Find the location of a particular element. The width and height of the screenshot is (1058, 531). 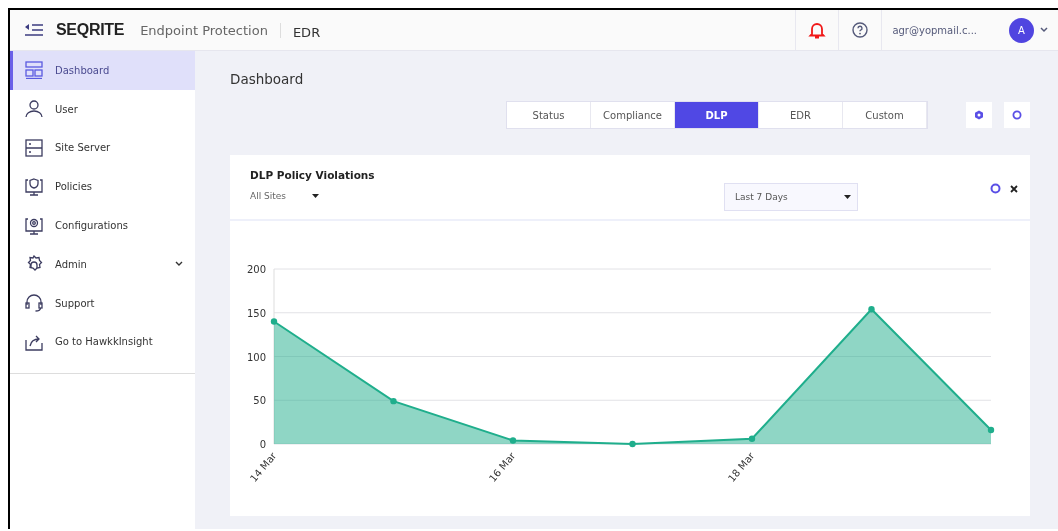

page-title: Dashboard is located at coordinates (267, 79).